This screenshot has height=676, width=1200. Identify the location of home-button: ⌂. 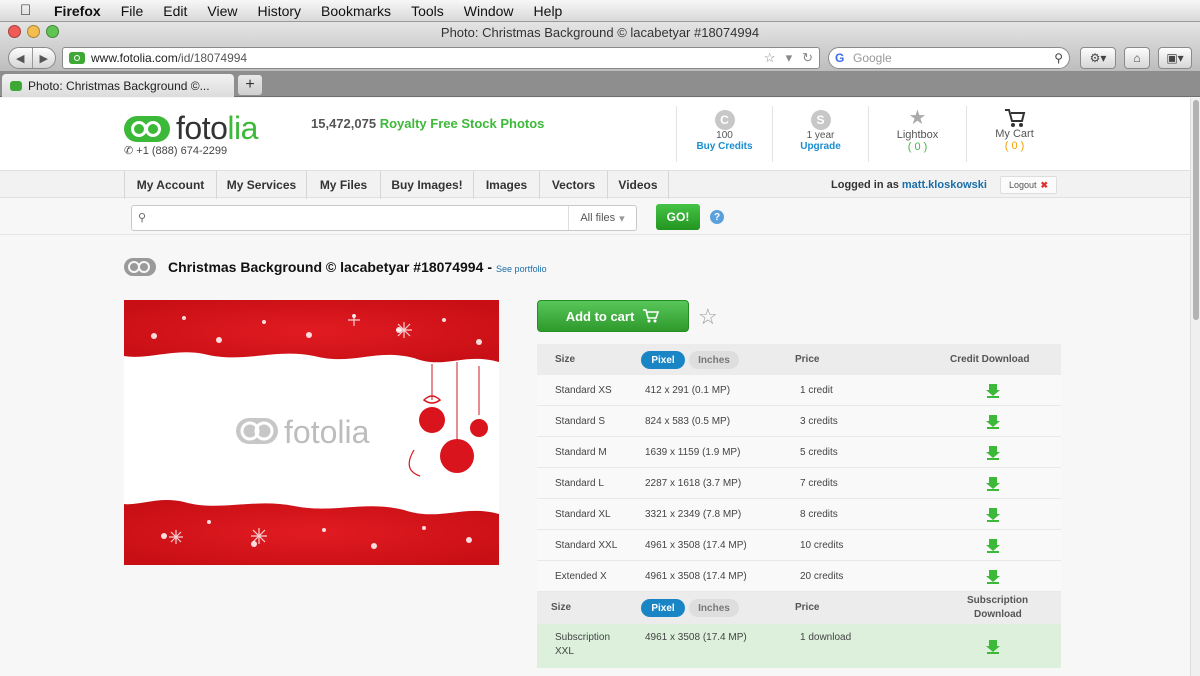
(1137, 58).